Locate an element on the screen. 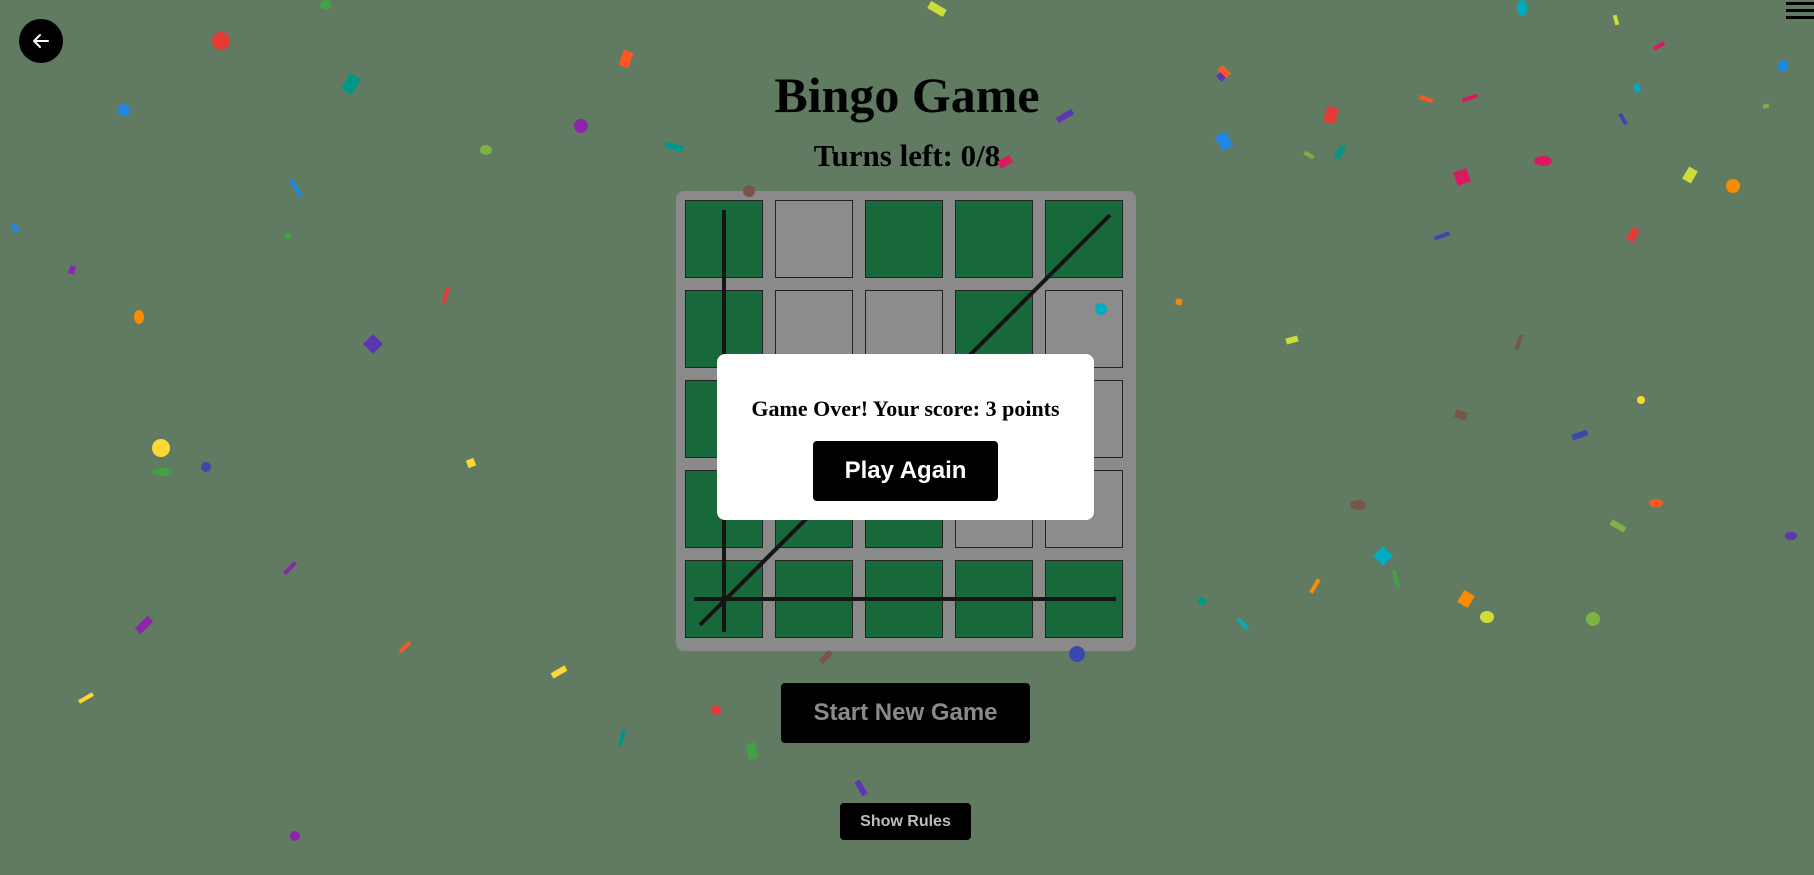  turns-left-label: Turns left: 0/8 is located at coordinates (907, 155).